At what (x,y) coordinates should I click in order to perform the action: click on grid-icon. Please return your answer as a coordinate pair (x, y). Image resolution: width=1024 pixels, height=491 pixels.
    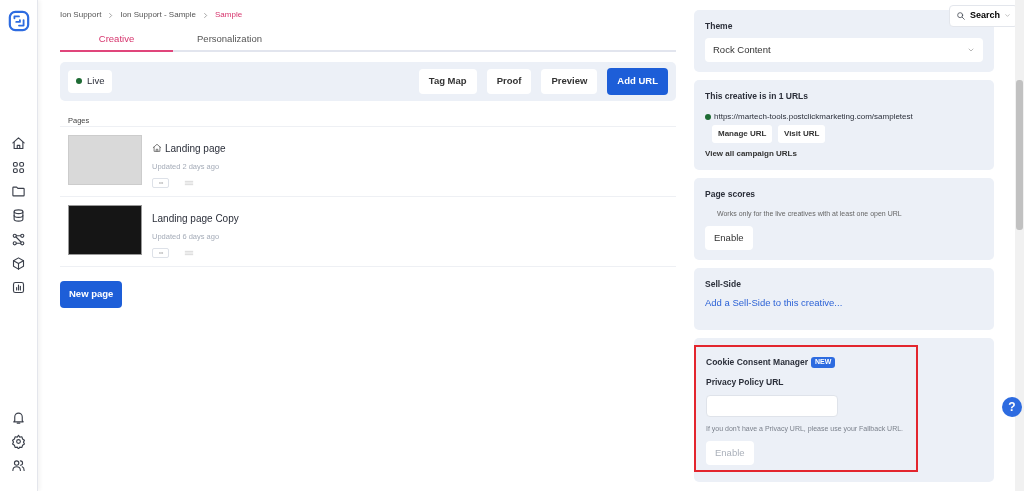
    Looking at the image, I should click on (18, 167).